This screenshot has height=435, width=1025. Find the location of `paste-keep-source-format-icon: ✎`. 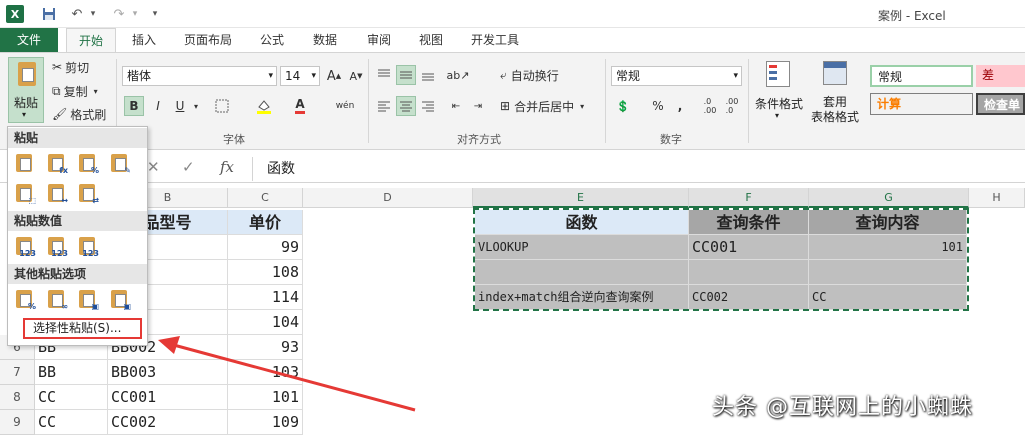

paste-keep-source-format-icon: ✎ is located at coordinates (119, 163).